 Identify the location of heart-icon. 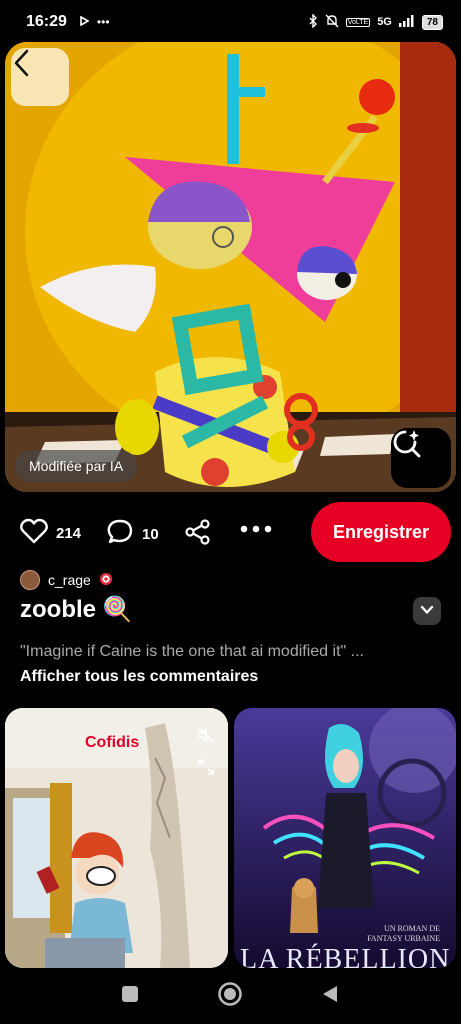
(34, 533).